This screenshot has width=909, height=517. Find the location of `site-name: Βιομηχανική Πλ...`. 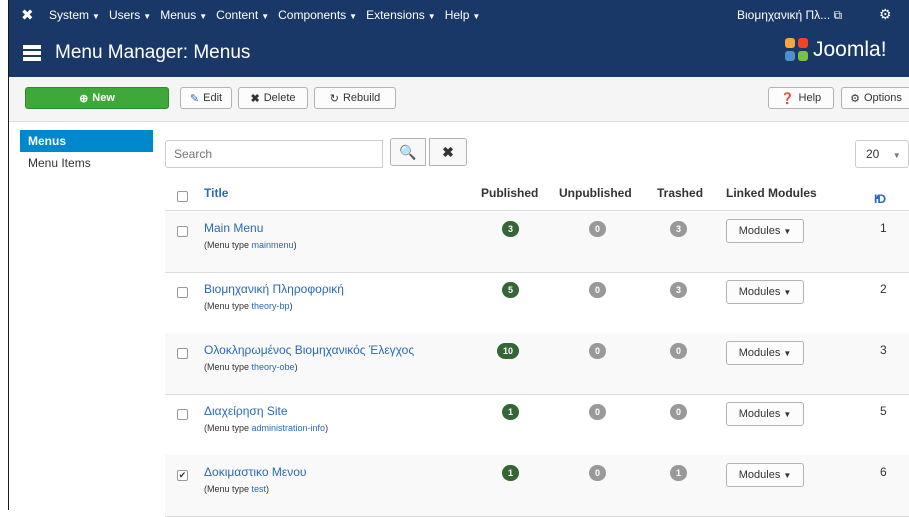

site-name: Βιομηχανική Πλ... is located at coordinates (784, 15).